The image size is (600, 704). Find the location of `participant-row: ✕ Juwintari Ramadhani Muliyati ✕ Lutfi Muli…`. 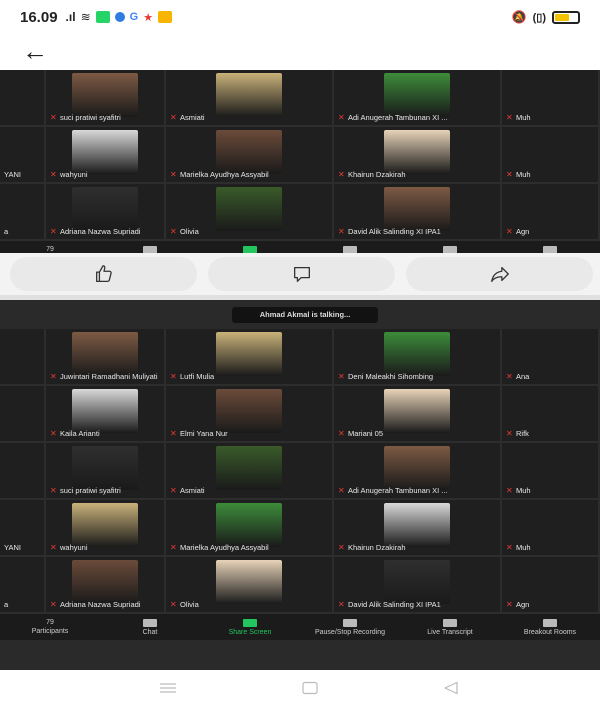

participant-row: ✕ Juwintari Ramadhani Muliyati ✕ Lutfi Muli… is located at coordinates (300, 357).